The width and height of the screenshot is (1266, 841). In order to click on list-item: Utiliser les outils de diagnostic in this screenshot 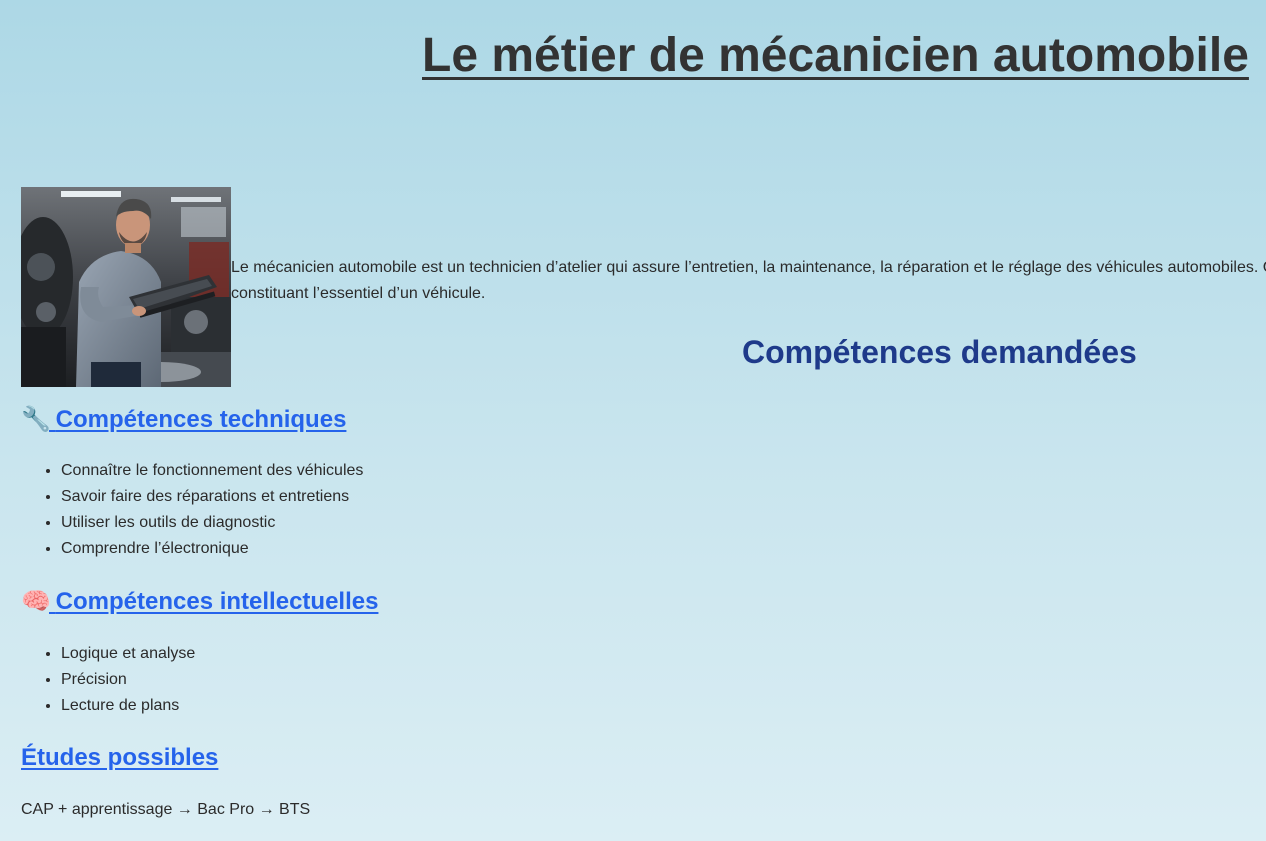, I will do `click(212, 523)`.